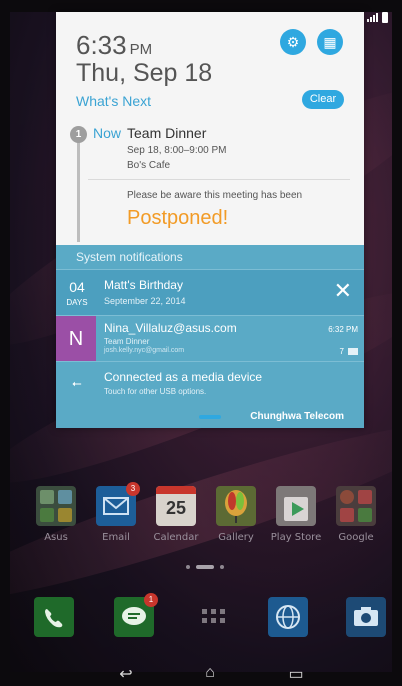 Image resolution: width=402 pixels, height=686 pixels. I want to click on quick-settings-button: ▦, so click(330, 42).